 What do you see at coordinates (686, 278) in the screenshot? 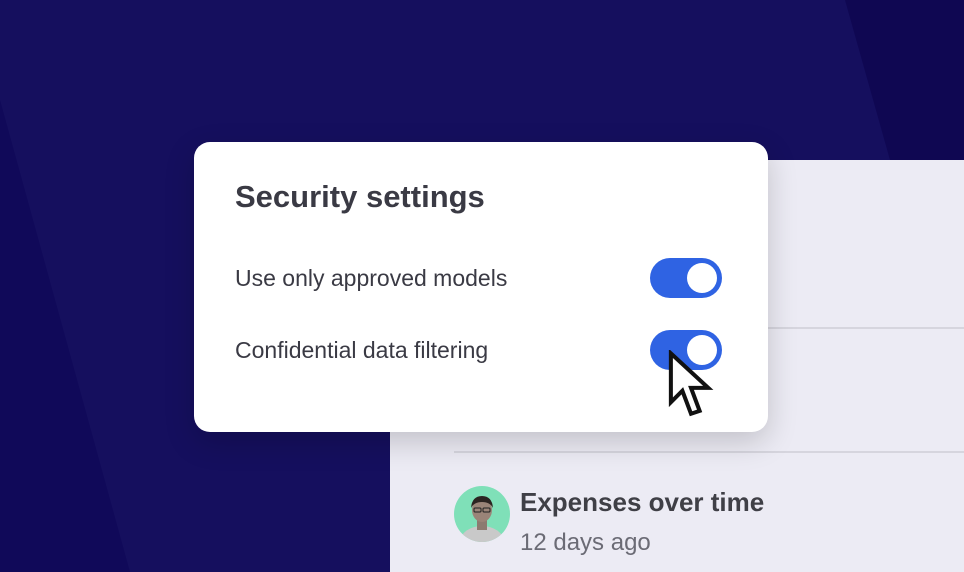
I see `approved-models-toggle` at bounding box center [686, 278].